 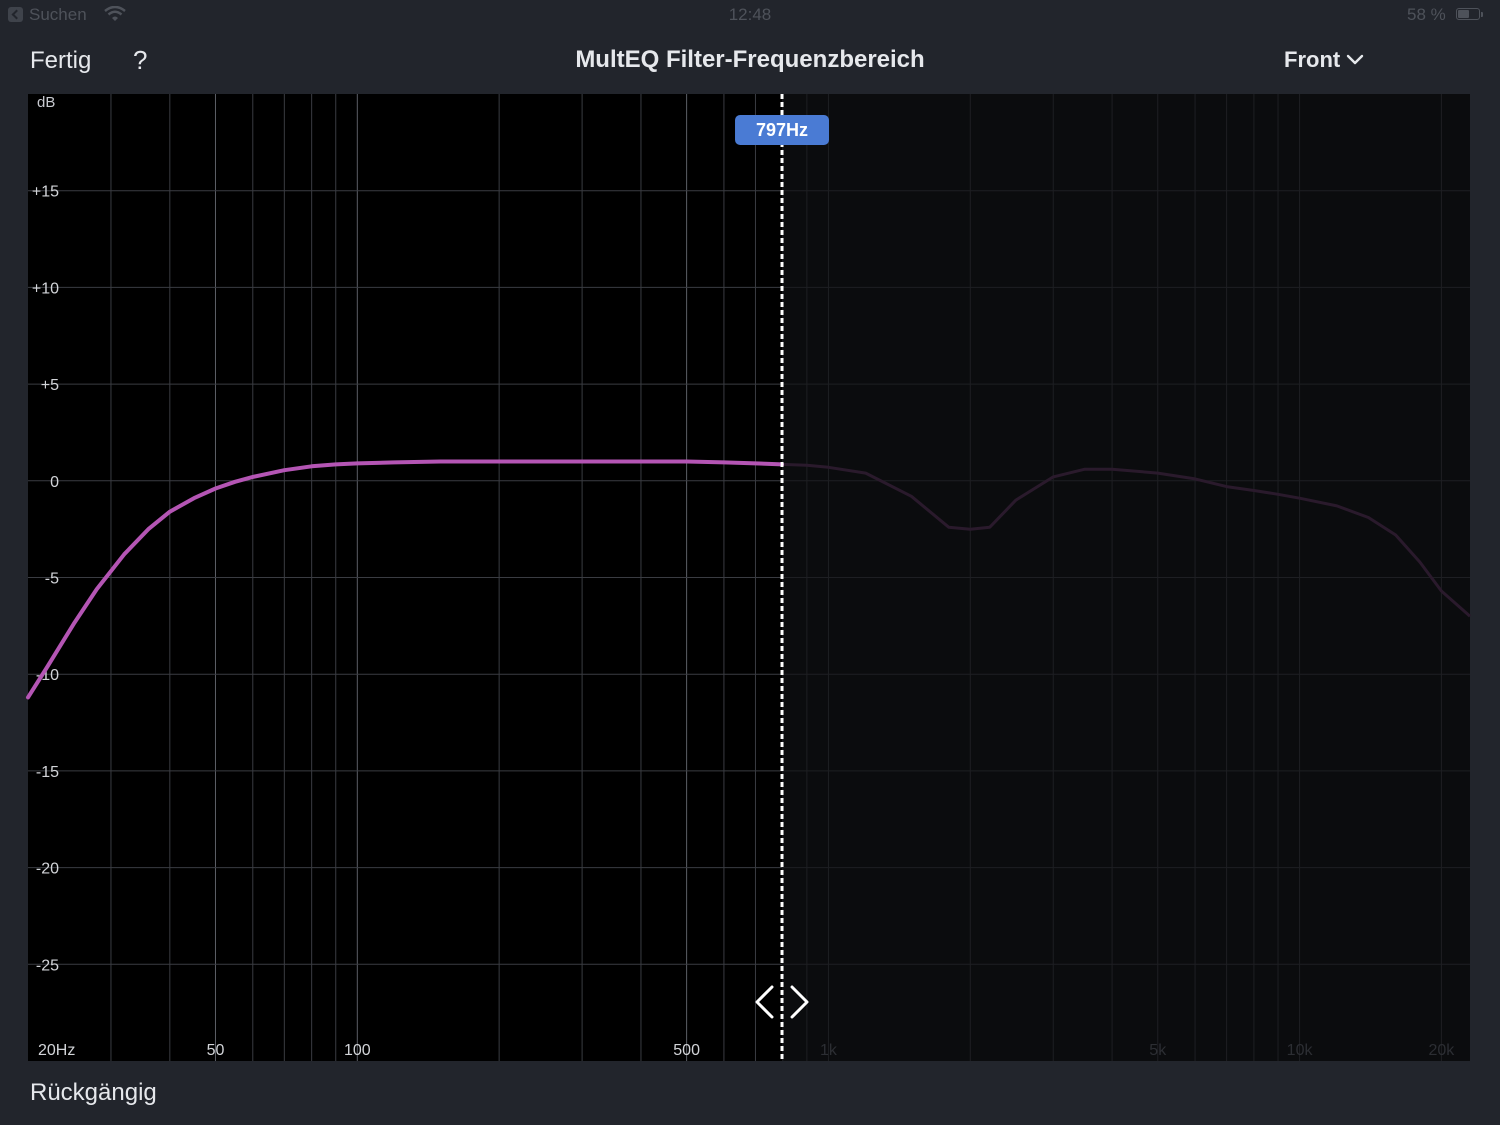 I want to click on x-tick-label: 100, so click(x=357, y=1050).